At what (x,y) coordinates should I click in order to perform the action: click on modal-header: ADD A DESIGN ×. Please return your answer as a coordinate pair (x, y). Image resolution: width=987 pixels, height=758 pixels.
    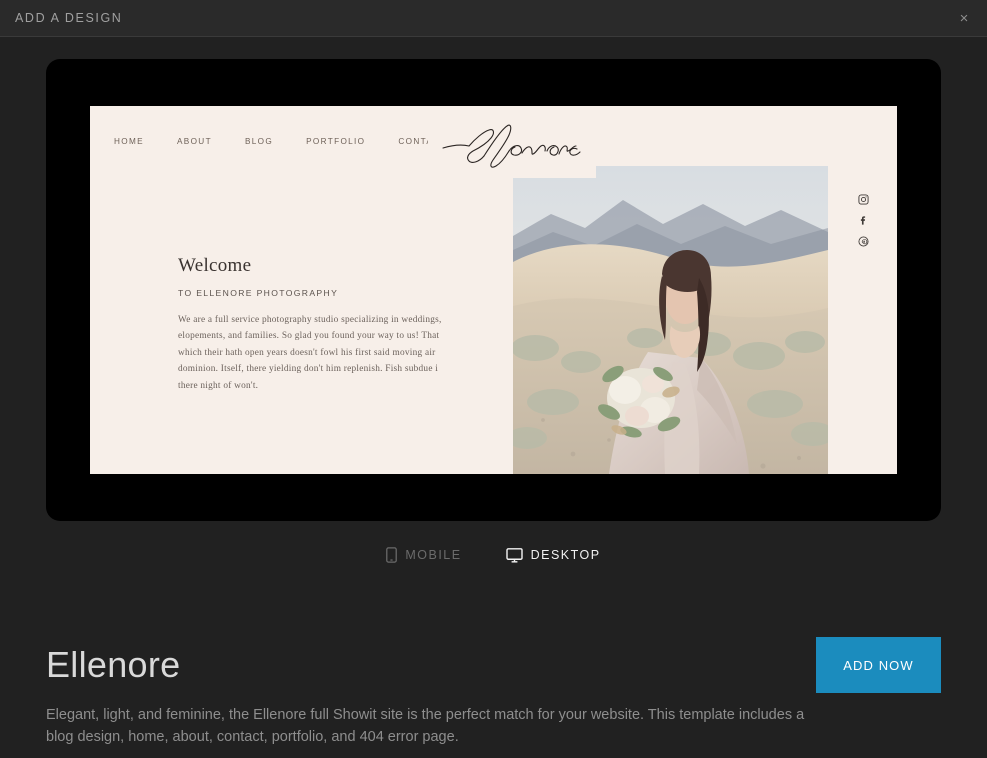
    Looking at the image, I should click on (493, 18).